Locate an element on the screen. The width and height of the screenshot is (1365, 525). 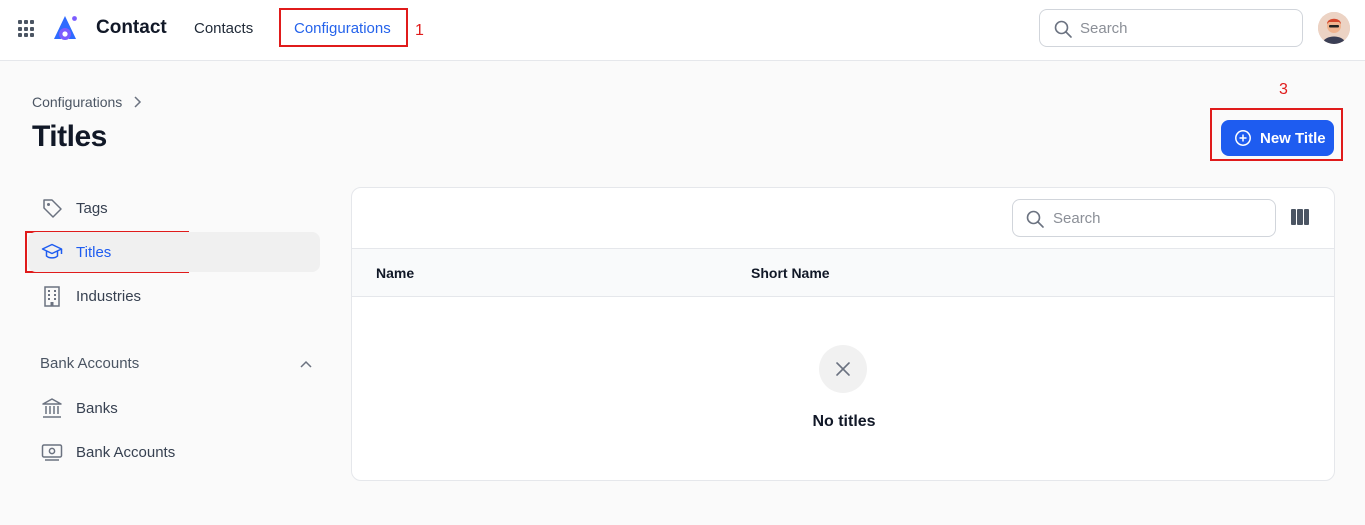
sidebar-item-label: Industries is located at coordinates (109, 296).